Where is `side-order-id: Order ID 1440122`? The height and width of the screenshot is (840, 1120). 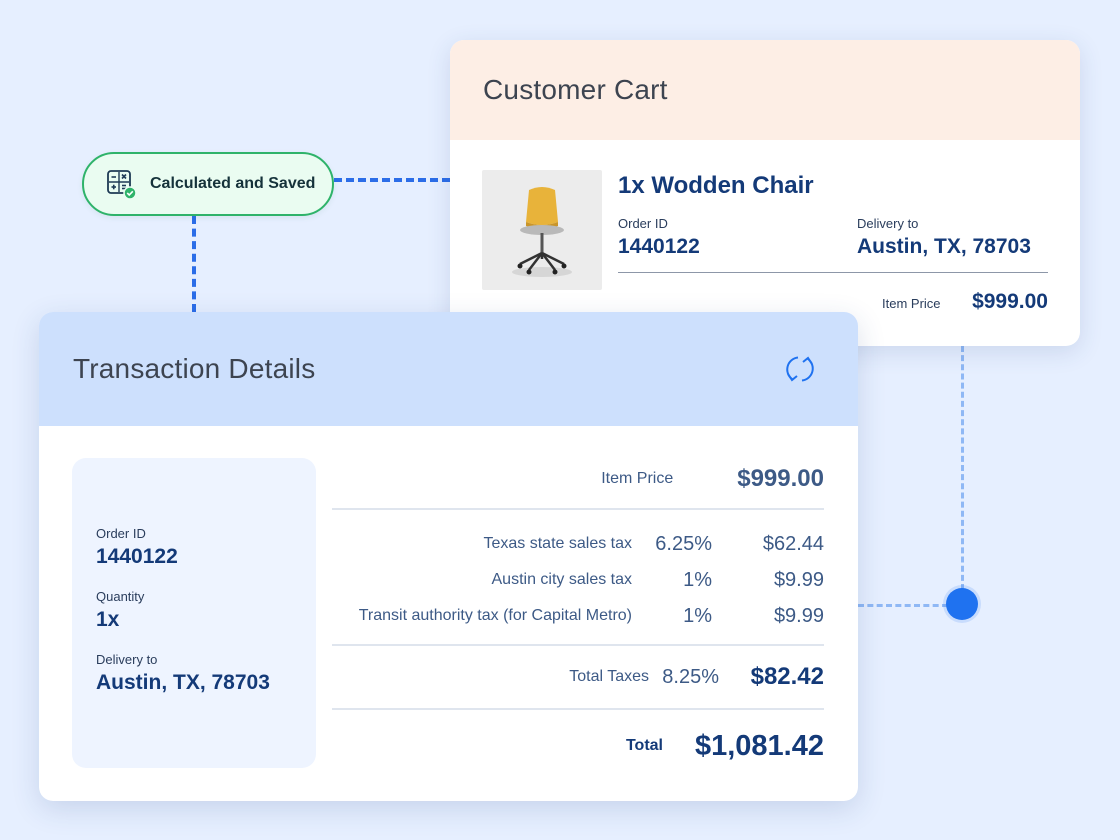
side-order-id: Order ID 1440122 is located at coordinates (206, 547).